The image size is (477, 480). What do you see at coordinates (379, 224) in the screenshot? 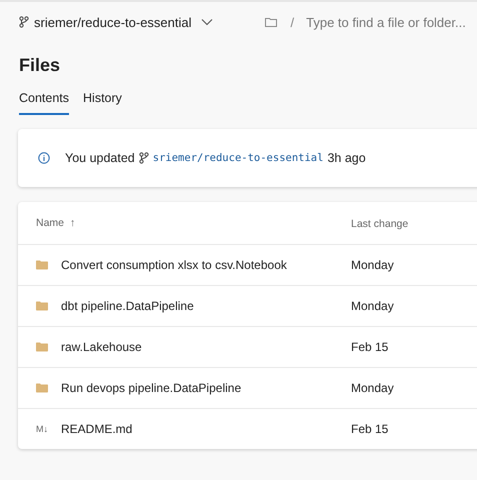
I see `column-header: Last change` at bounding box center [379, 224].